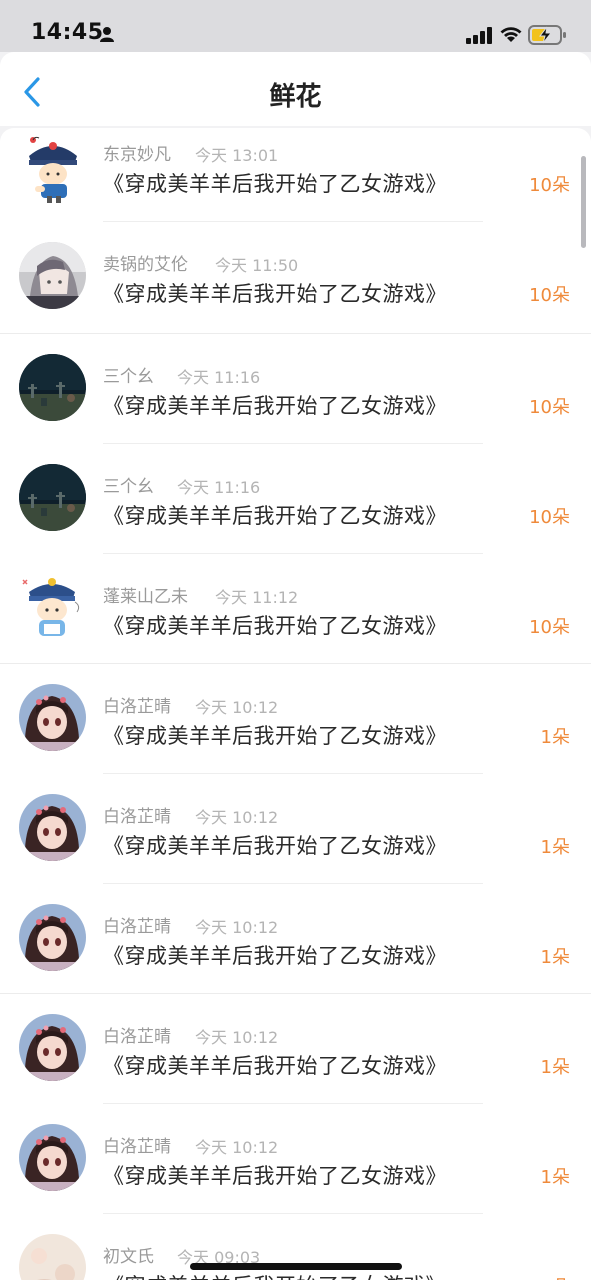 The width and height of the screenshot is (591, 1280). I want to click on timestamp: 今天 11:12, so click(257, 597).